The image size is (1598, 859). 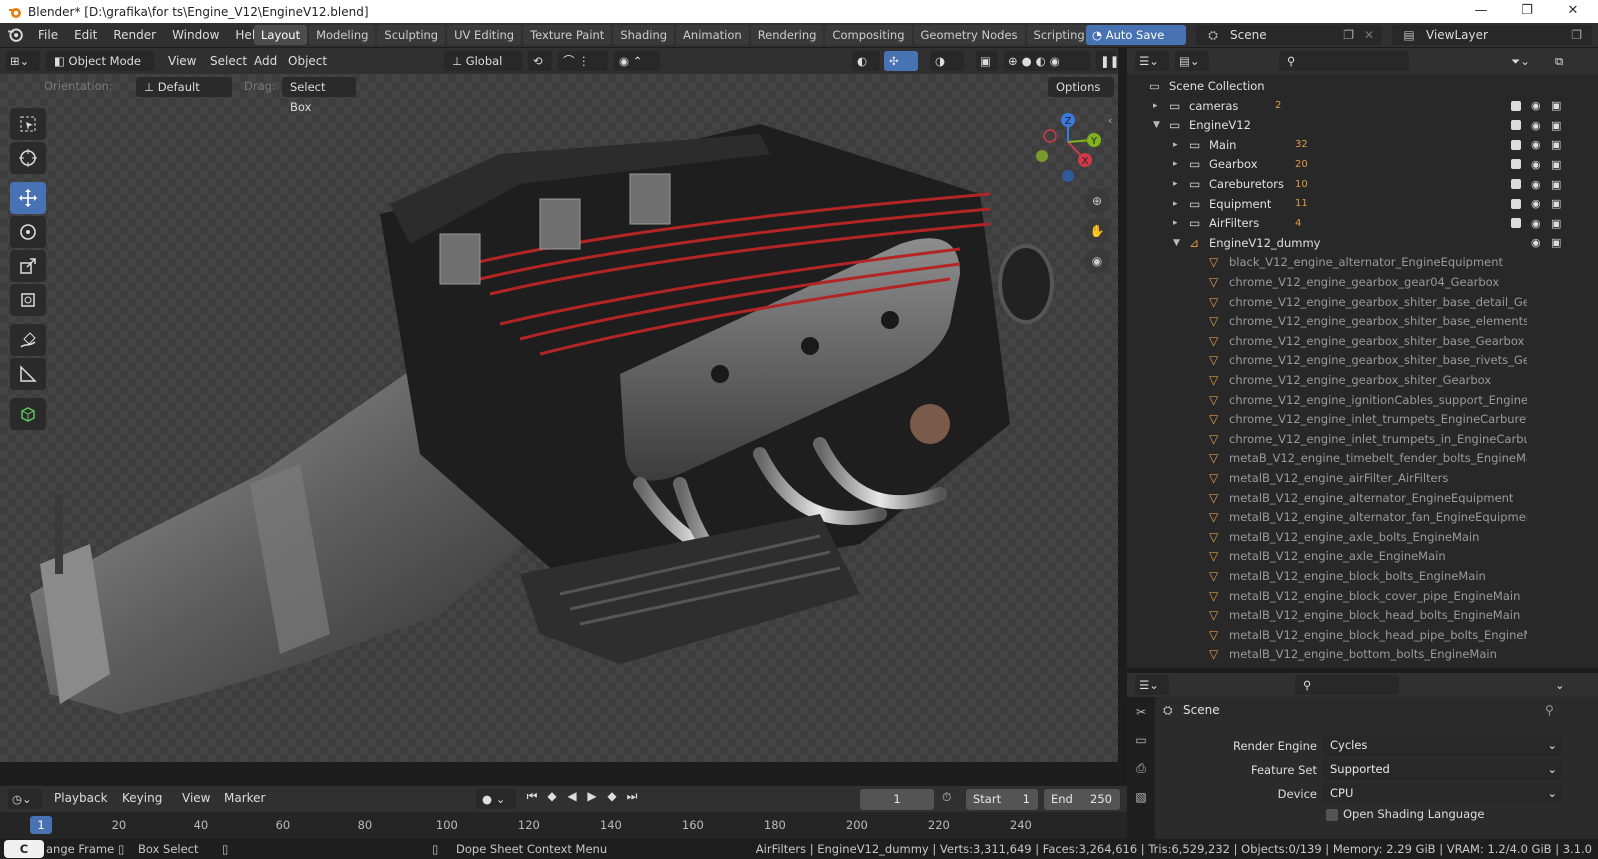 I want to click on visibility-icon: ◐, so click(x=866, y=61).